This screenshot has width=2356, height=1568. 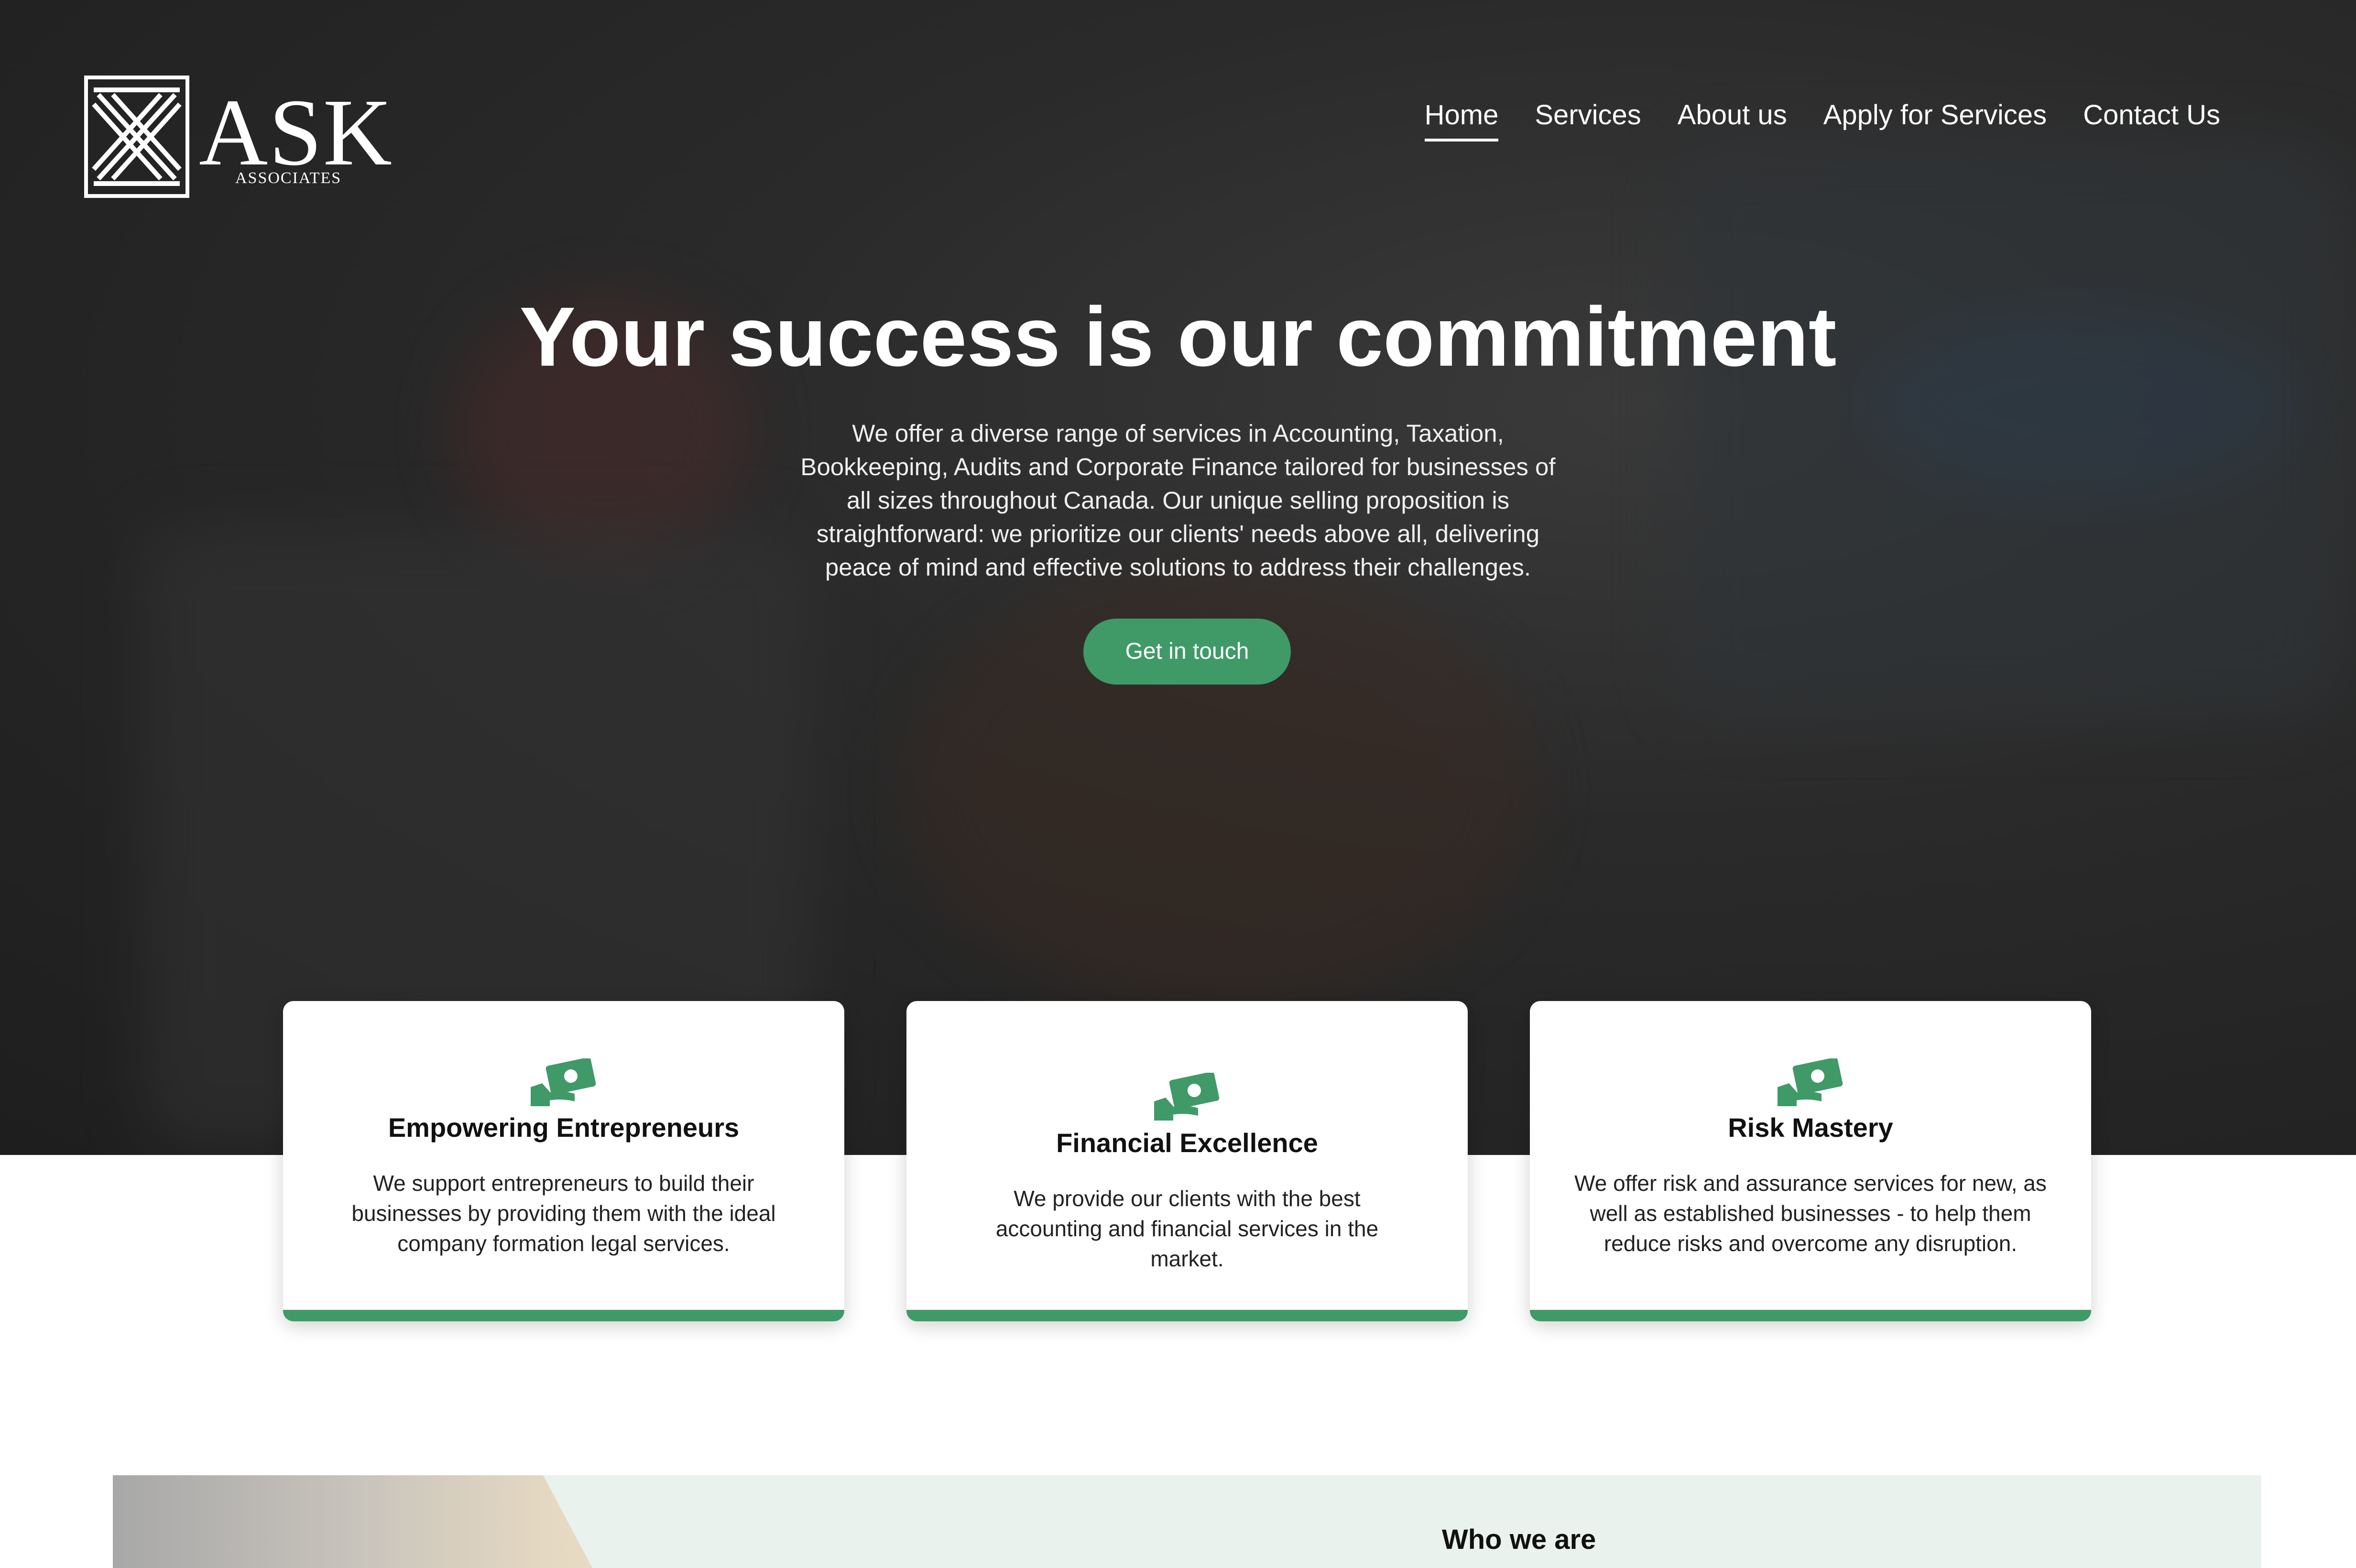 I want to click on nav-apply-for-services: Apply for Services, so click(x=1935, y=115).